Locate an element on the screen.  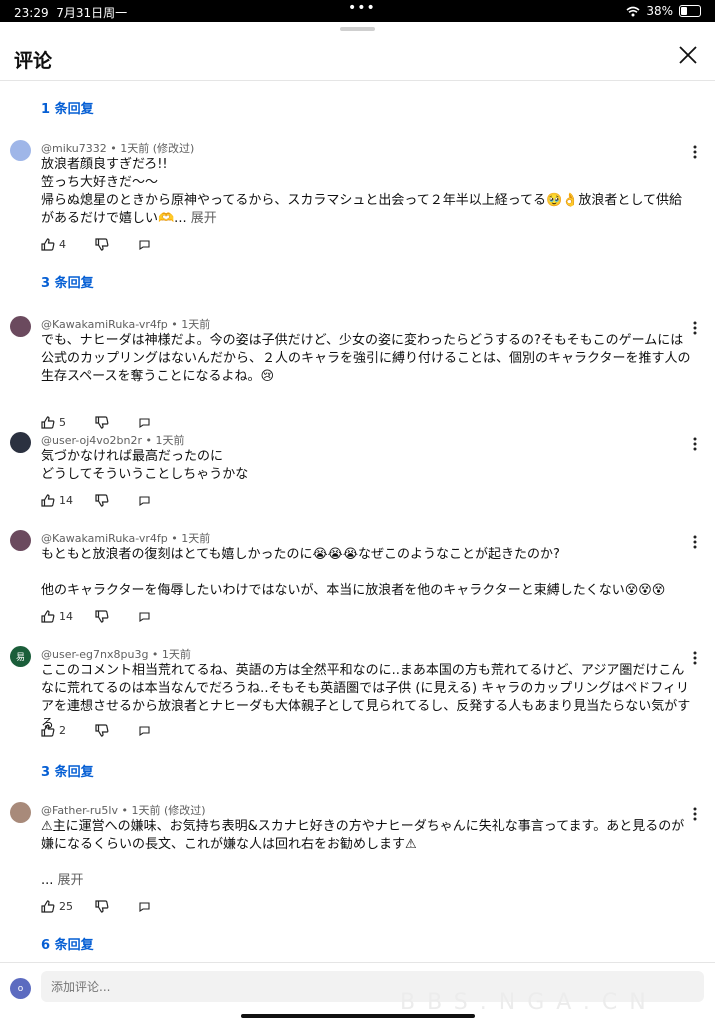
like-count: 25 is located at coordinates (66, 906).